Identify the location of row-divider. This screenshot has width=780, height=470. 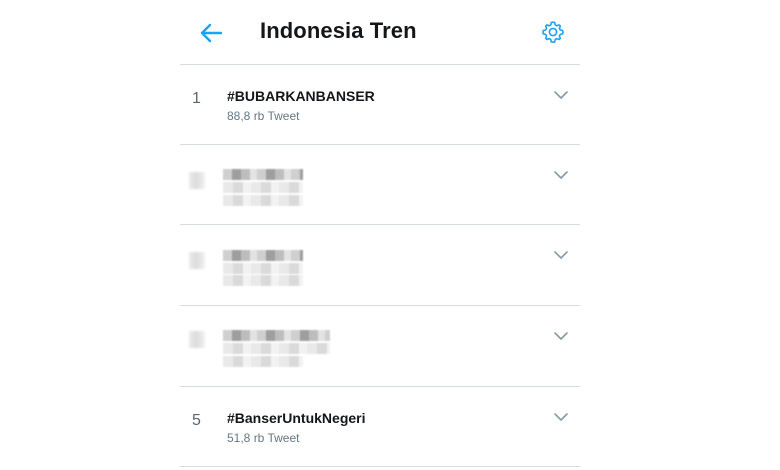
(380, 466).